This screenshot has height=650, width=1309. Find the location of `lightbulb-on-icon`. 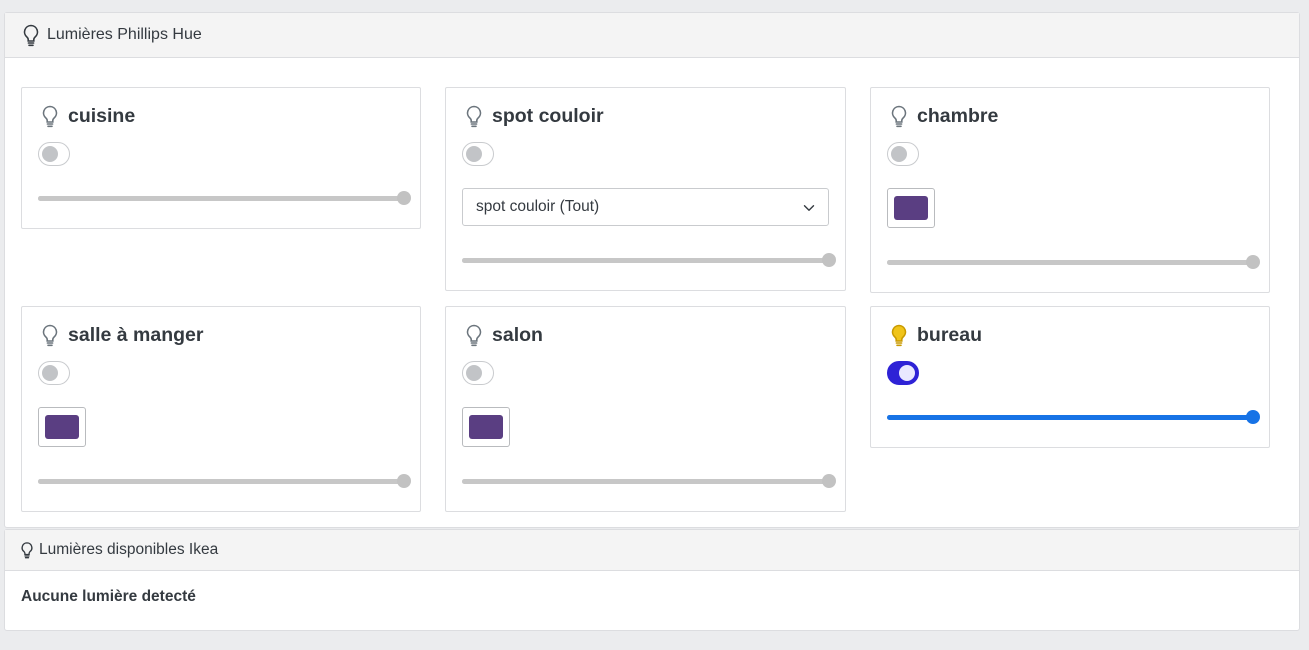

lightbulb-on-icon is located at coordinates (899, 335).